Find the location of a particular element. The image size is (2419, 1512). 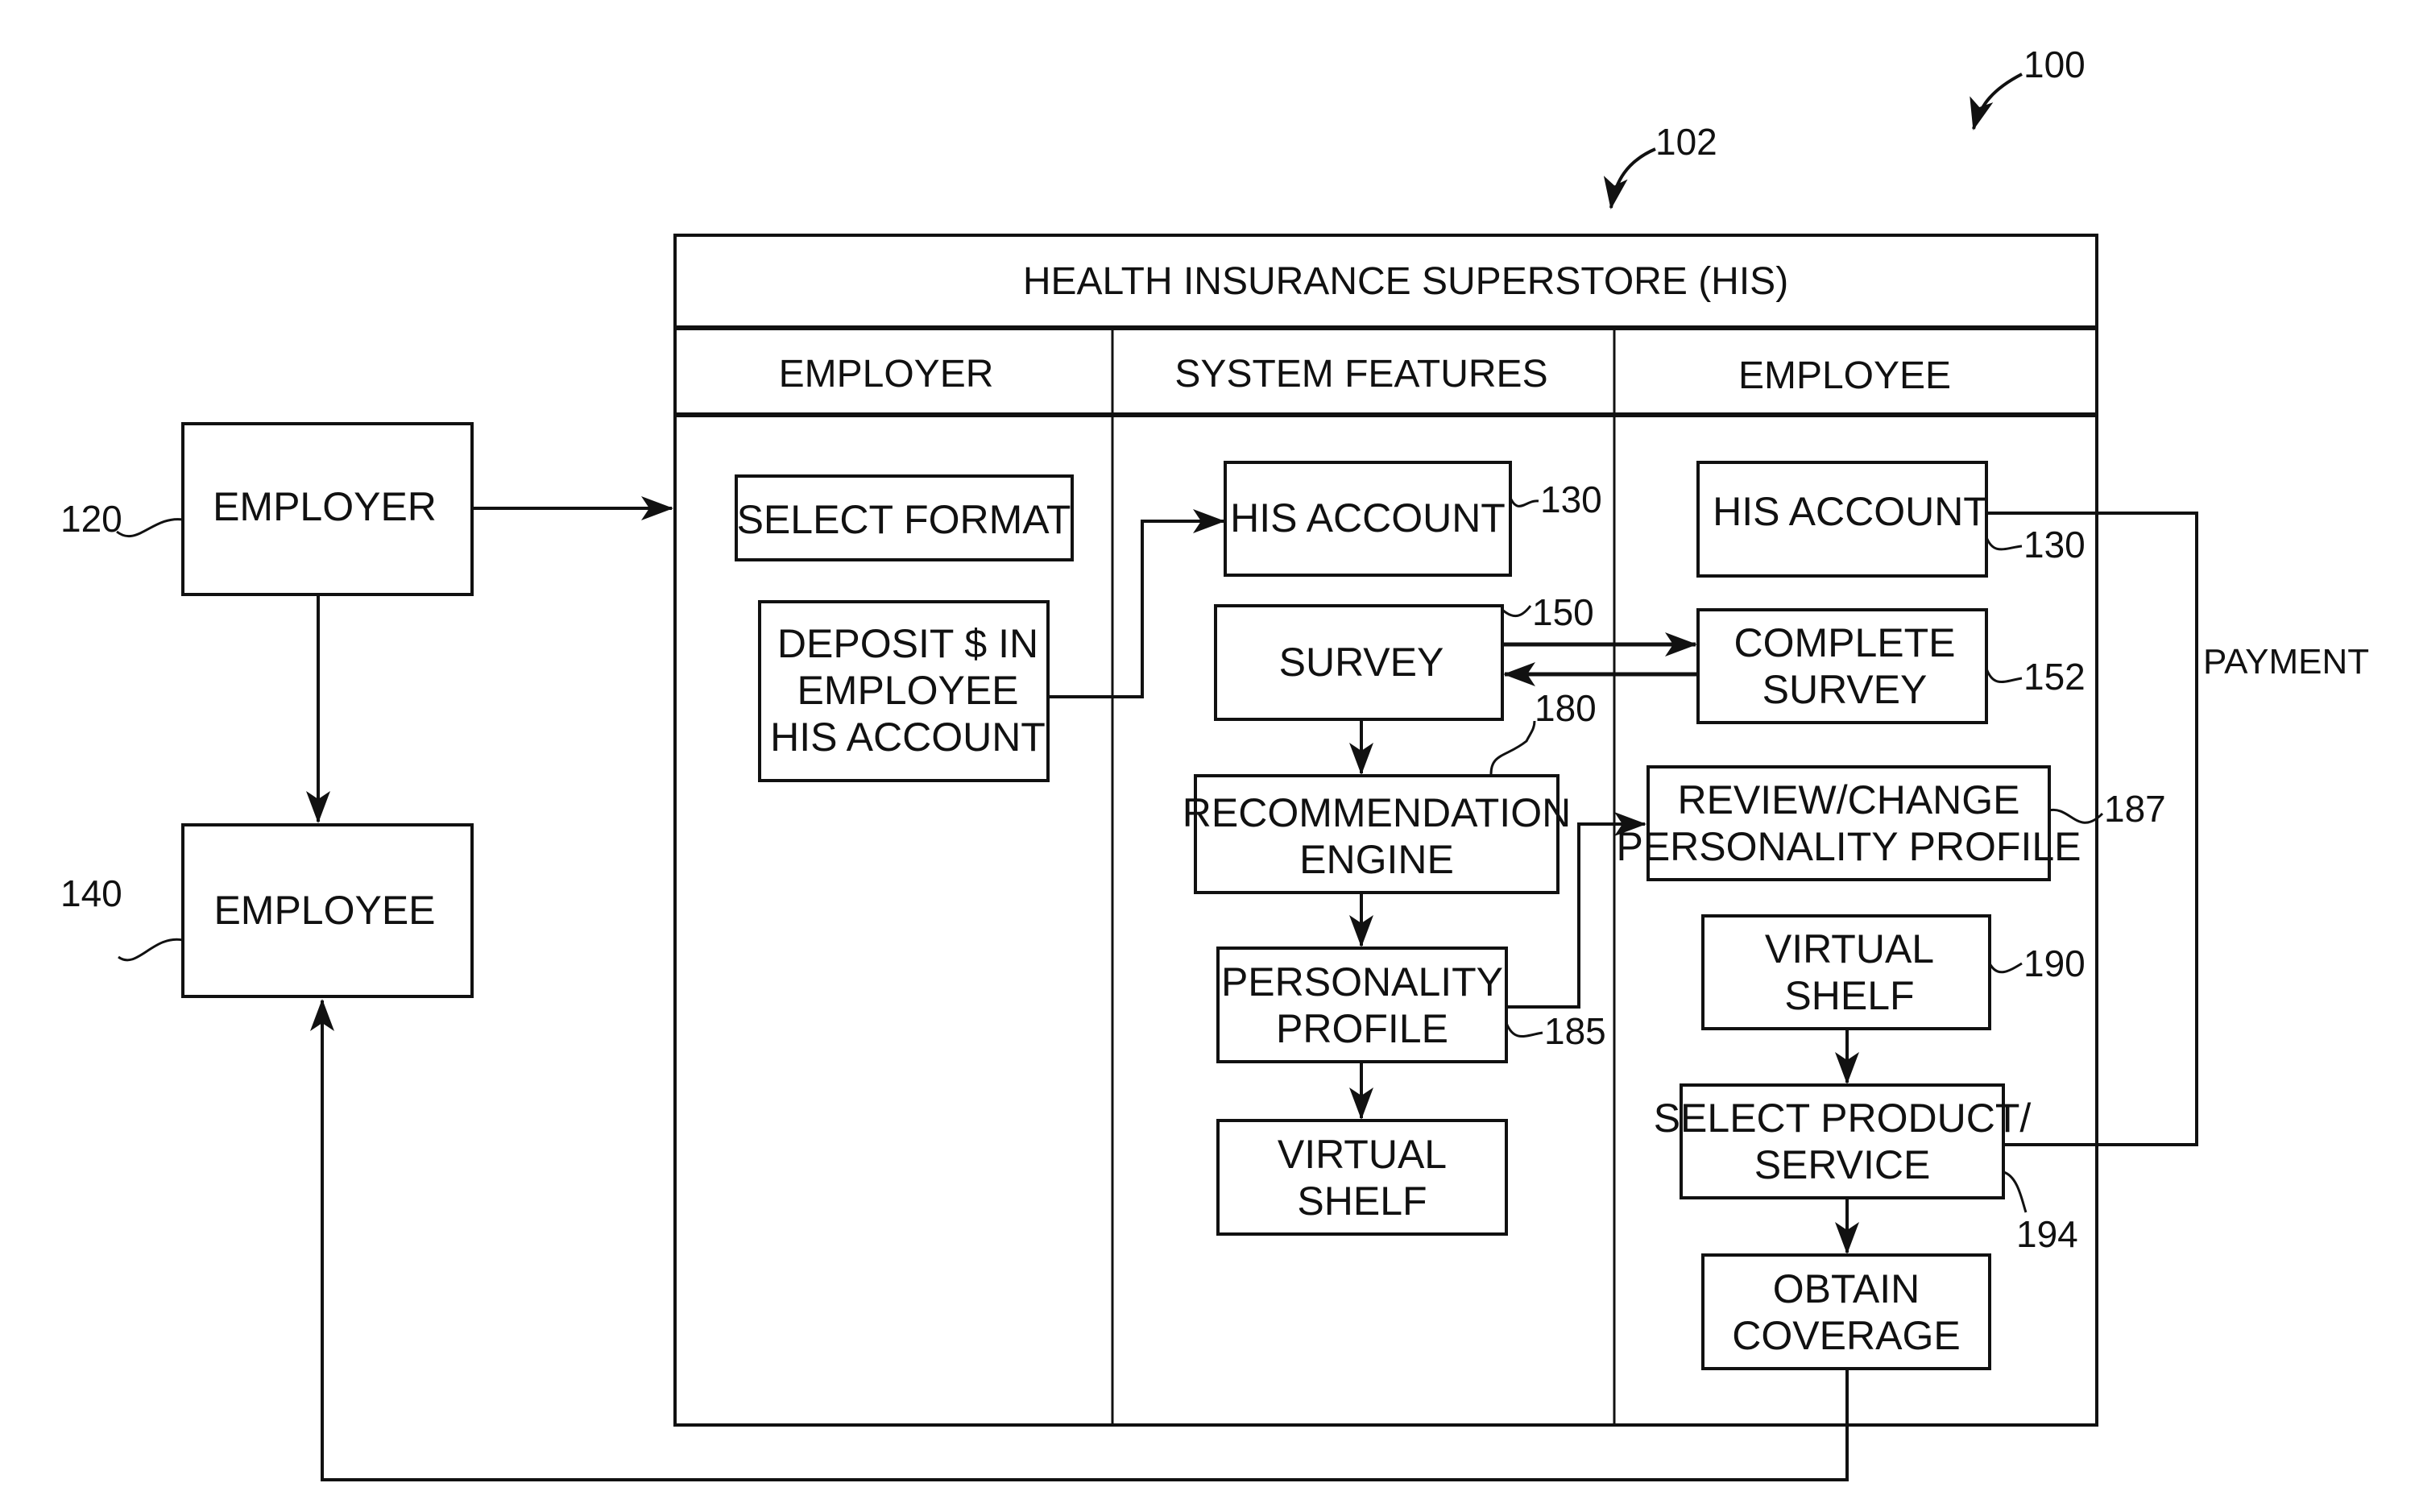

ref-140-callout: 140 is located at coordinates (122, 917).